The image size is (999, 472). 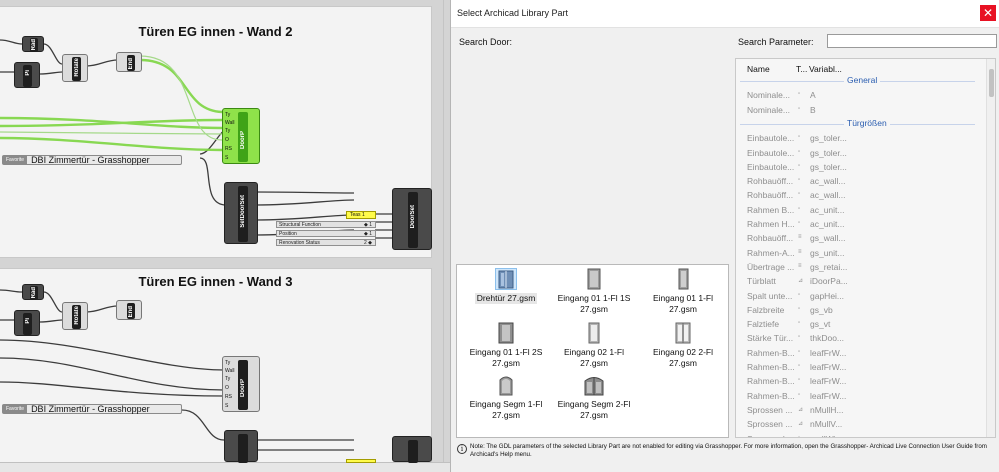 What do you see at coordinates (813, 95) in the screenshot?
I see `parameter-variable: A` at bounding box center [813, 95].